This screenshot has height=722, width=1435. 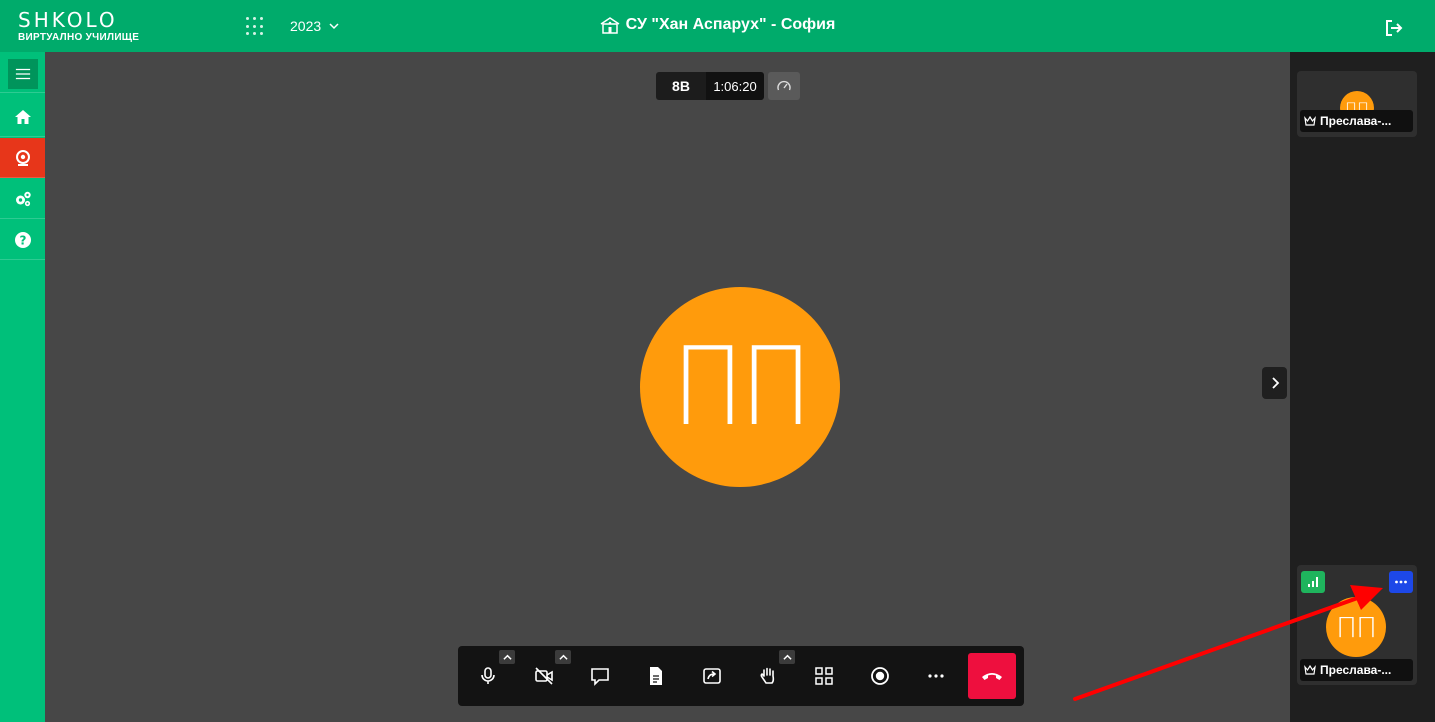 What do you see at coordinates (741, 676) in the screenshot?
I see `call-toolbar` at bounding box center [741, 676].